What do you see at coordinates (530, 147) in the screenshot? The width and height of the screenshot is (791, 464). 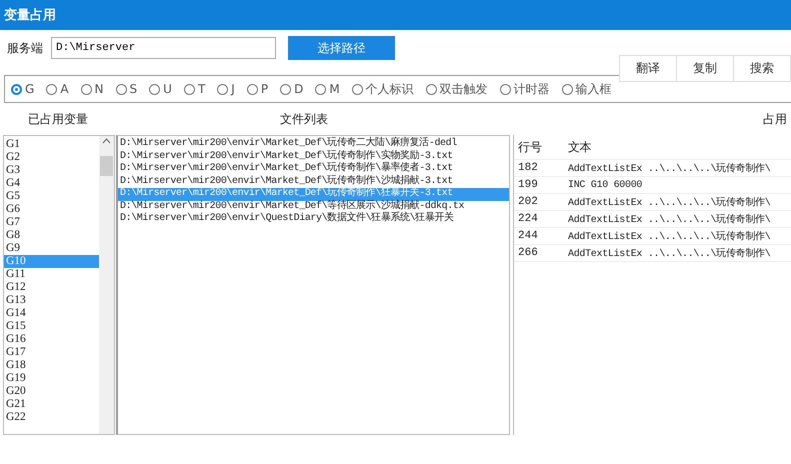 I see `column-header: 行号` at bounding box center [530, 147].